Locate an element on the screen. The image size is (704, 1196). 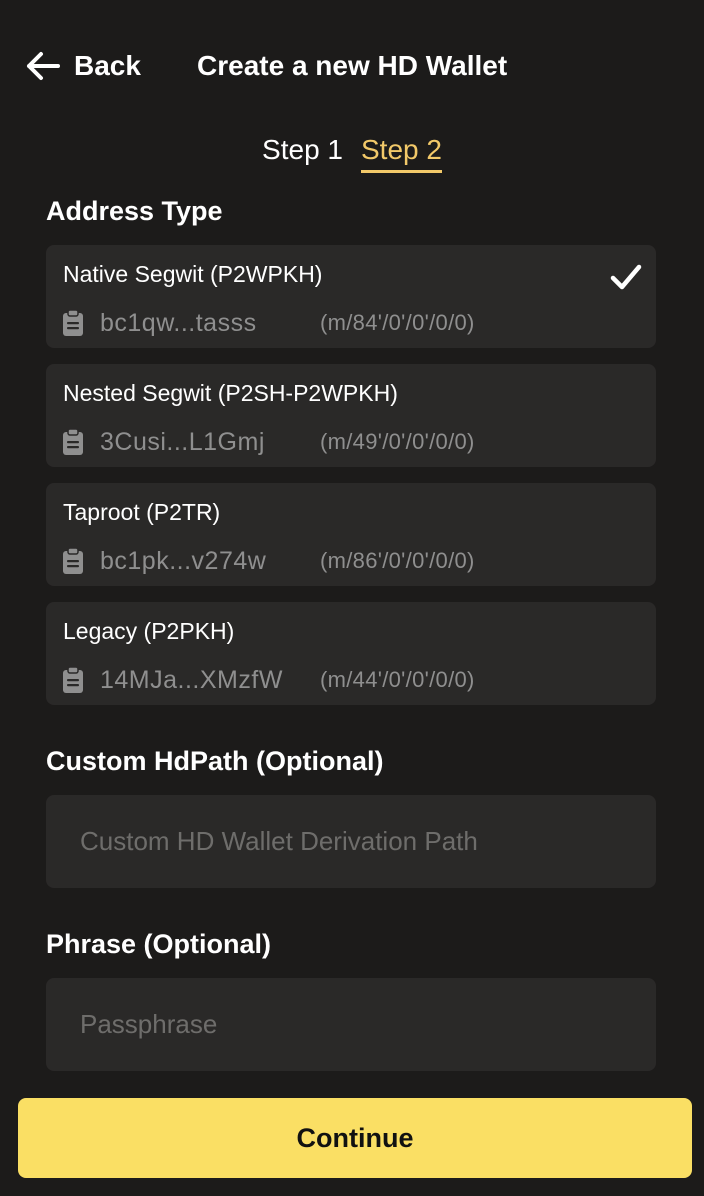
back-label: Back is located at coordinates (107, 65).